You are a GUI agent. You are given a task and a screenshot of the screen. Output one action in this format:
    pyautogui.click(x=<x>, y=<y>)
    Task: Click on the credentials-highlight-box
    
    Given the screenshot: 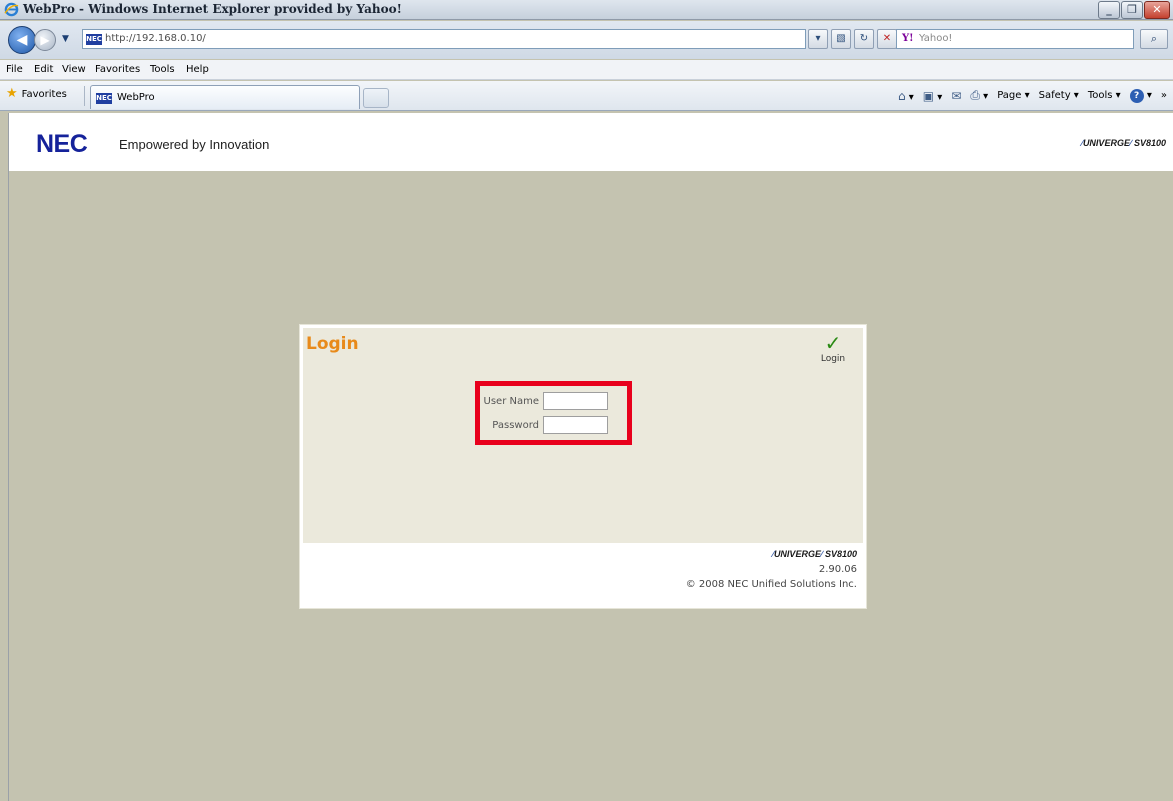 What is the action you would take?
    pyautogui.click(x=553, y=413)
    